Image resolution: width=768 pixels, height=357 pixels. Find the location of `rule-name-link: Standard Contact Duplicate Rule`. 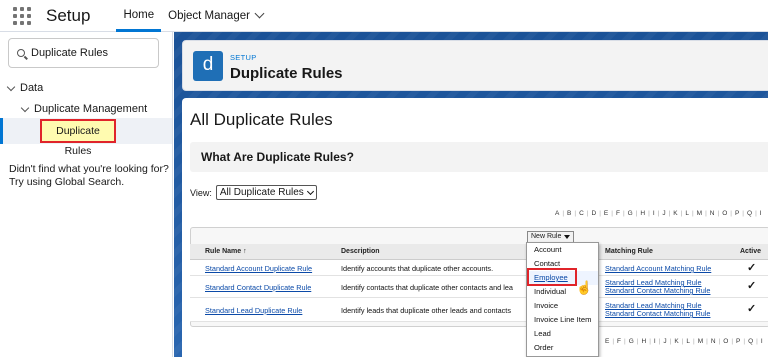

rule-name-link: Standard Contact Duplicate Rule is located at coordinates (258, 287).